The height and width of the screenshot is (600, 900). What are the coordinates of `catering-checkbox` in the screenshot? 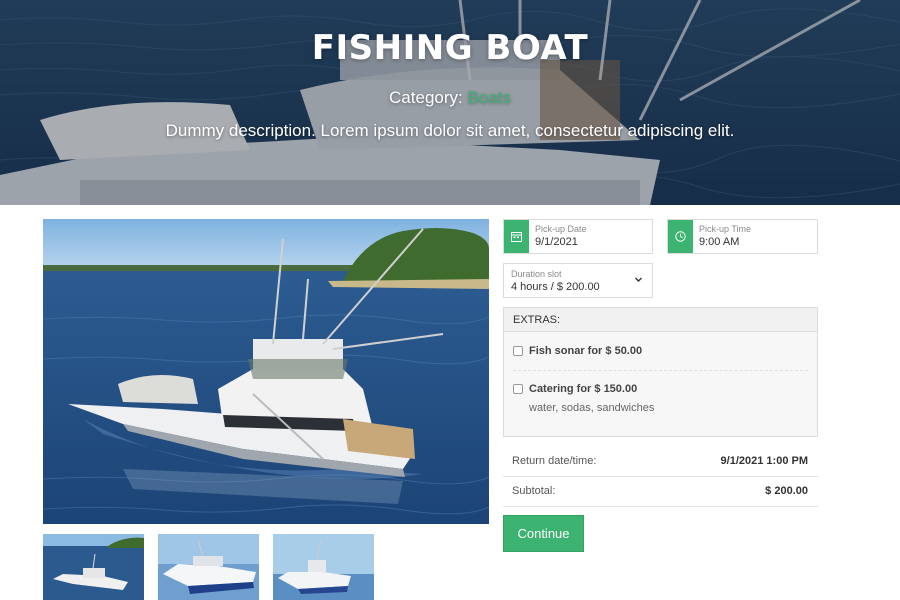 It's located at (518, 389).